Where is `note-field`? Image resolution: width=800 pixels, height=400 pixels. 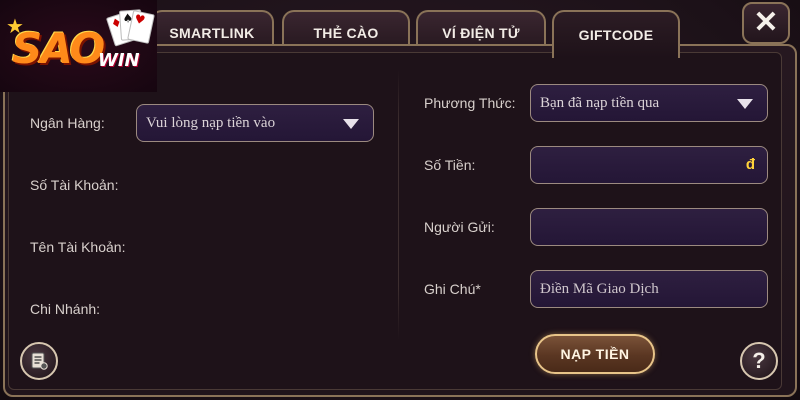
note-field is located at coordinates (649, 289).